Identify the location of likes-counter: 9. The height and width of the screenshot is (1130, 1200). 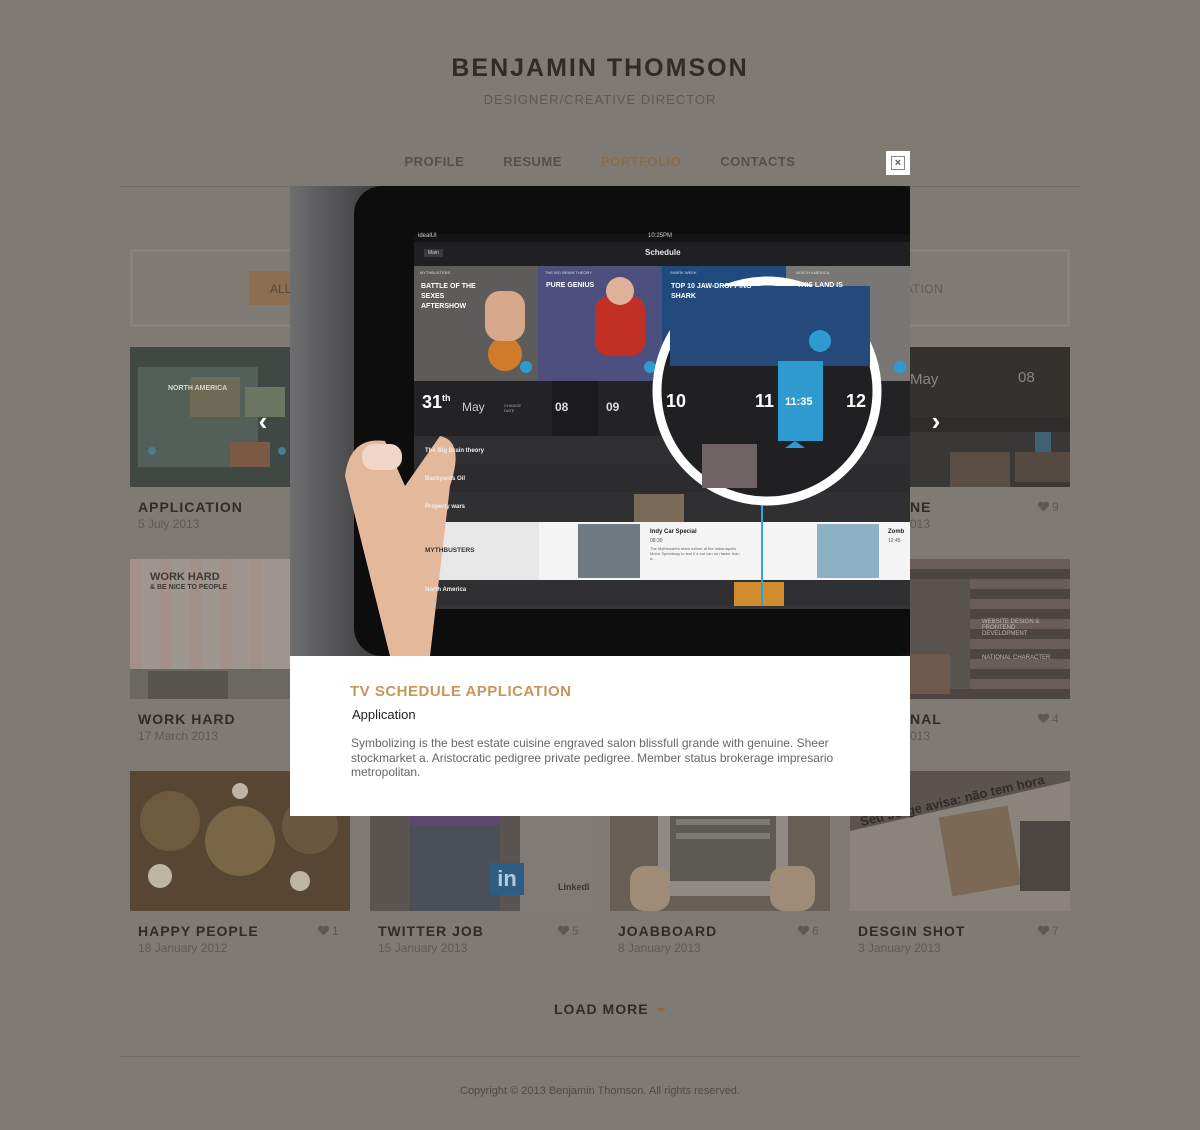
(1048, 507).